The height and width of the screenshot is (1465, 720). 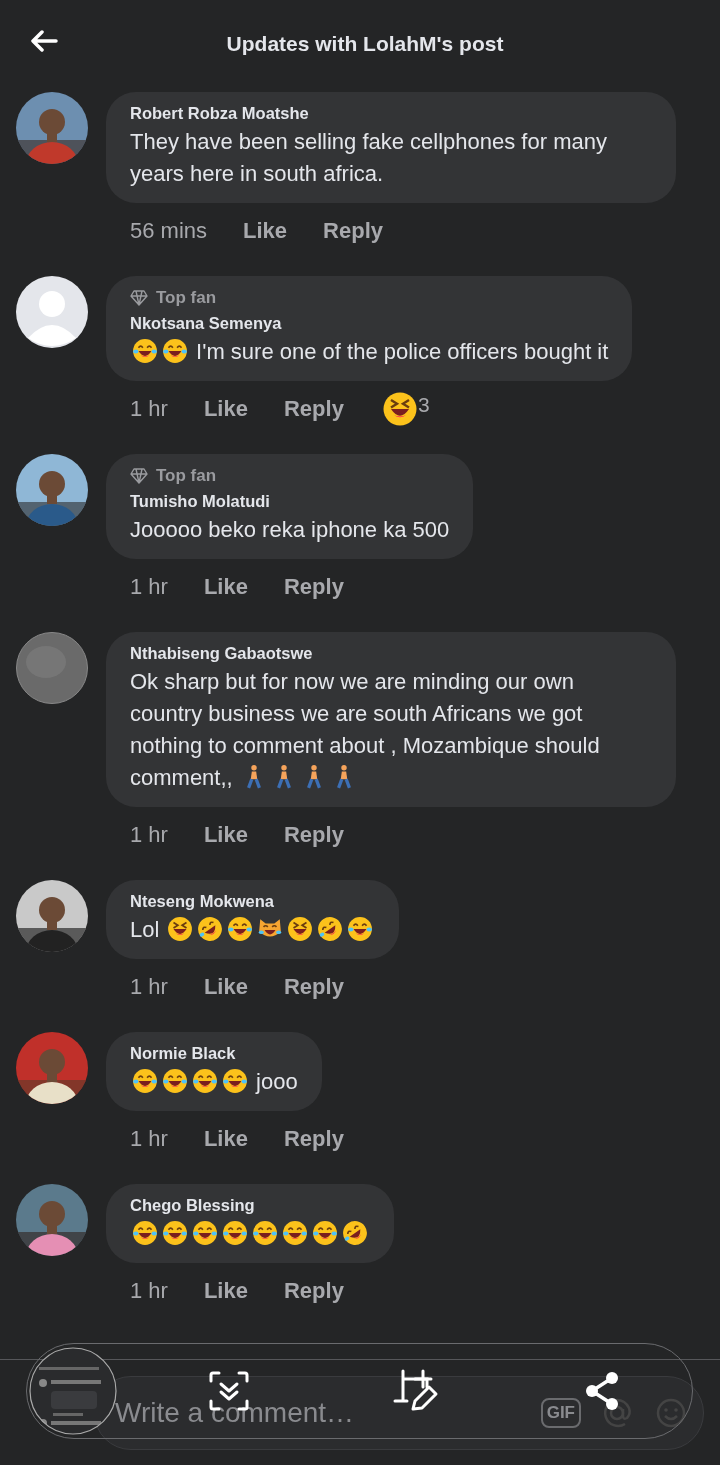 I want to click on page-title: Updates with LolahM's post, so click(x=364, y=44).